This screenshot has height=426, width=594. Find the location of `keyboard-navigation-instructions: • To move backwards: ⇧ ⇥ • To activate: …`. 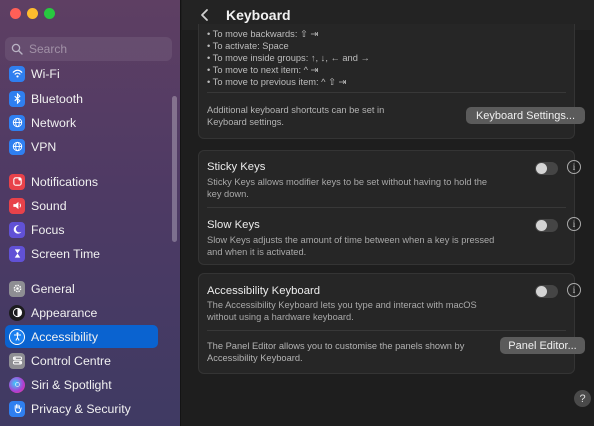

keyboard-navigation-instructions: • To move backwards: ⇧ ⇥ • To activate: … is located at coordinates (288, 58).